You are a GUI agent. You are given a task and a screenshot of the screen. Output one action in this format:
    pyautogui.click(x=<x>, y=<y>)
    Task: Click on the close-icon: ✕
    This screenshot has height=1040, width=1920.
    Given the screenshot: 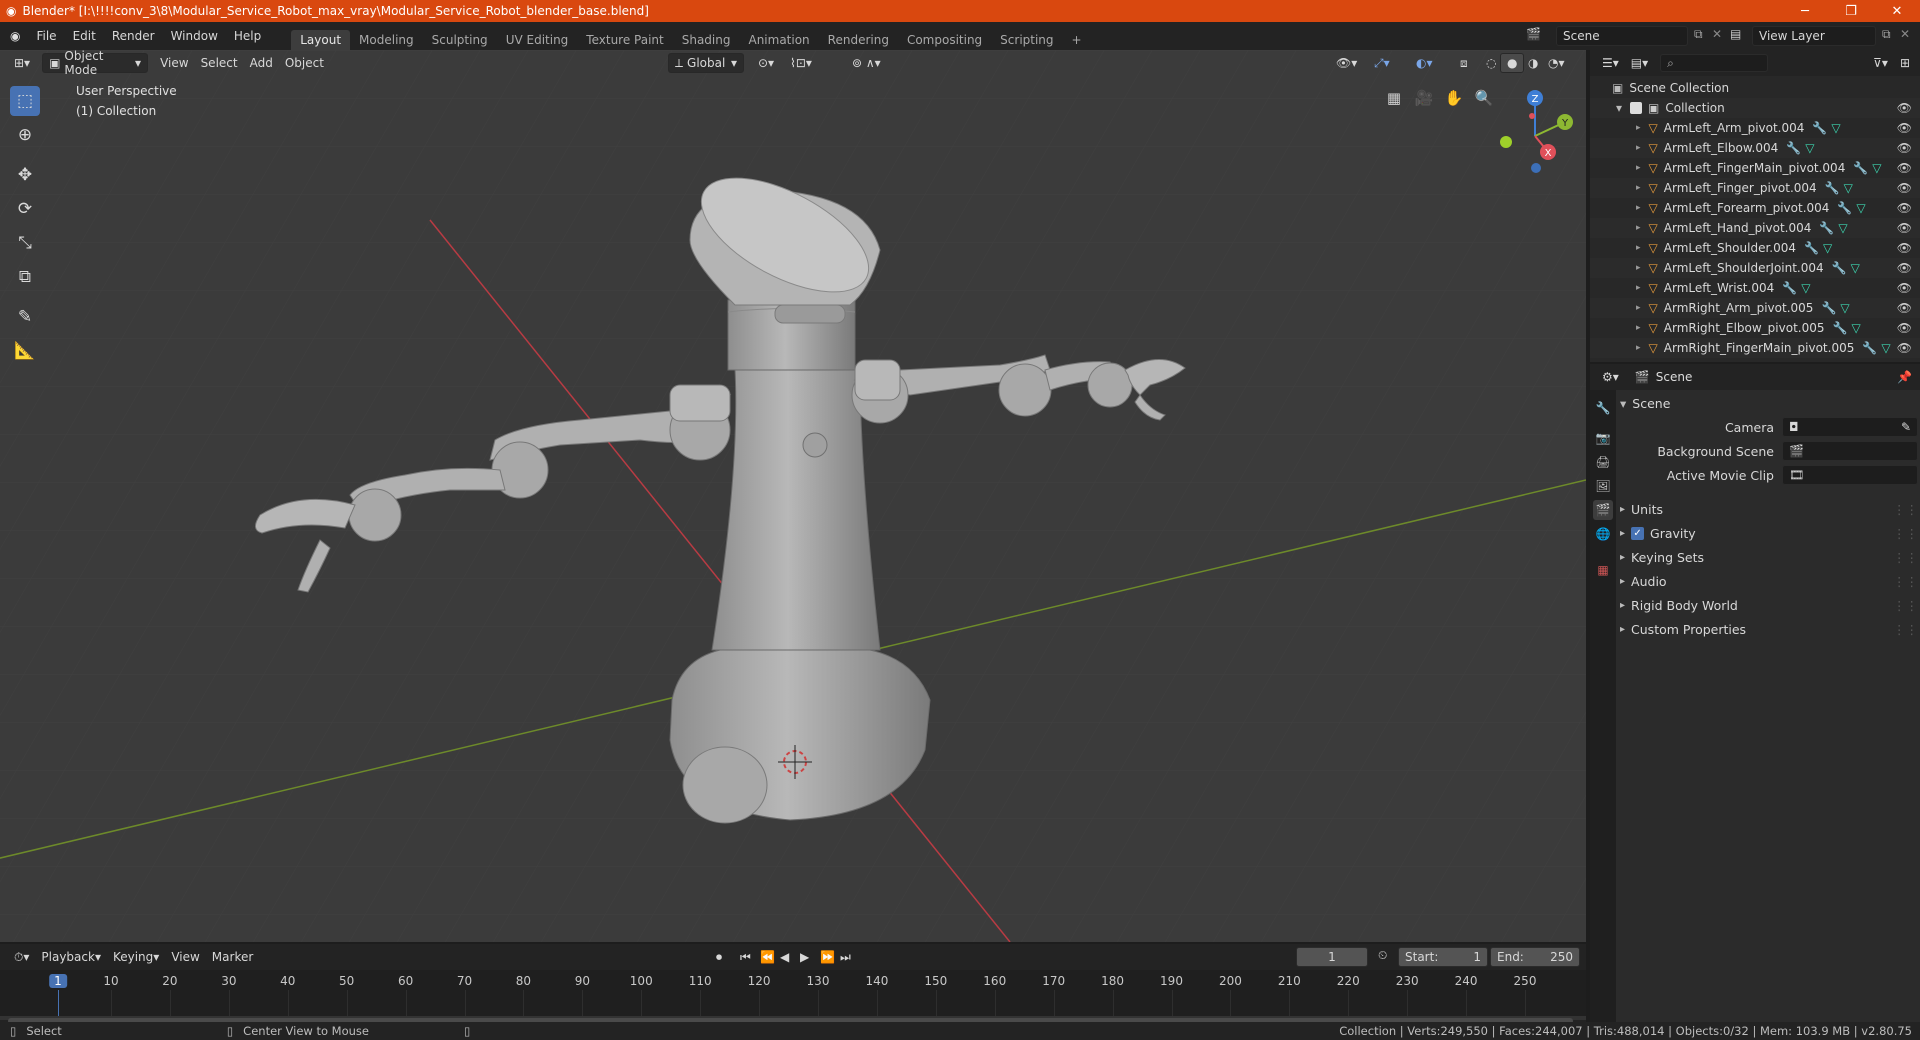 What is the action you would take?
    pyautogui.click(x=1897, y=11)
    